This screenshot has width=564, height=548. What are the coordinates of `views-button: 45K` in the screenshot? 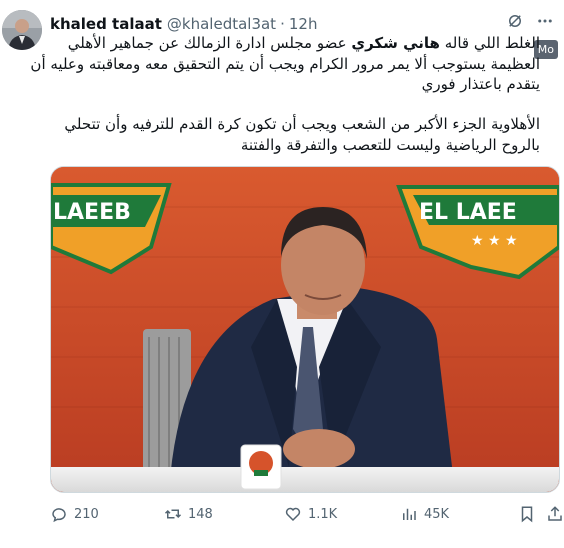 It's located at (424, 514).